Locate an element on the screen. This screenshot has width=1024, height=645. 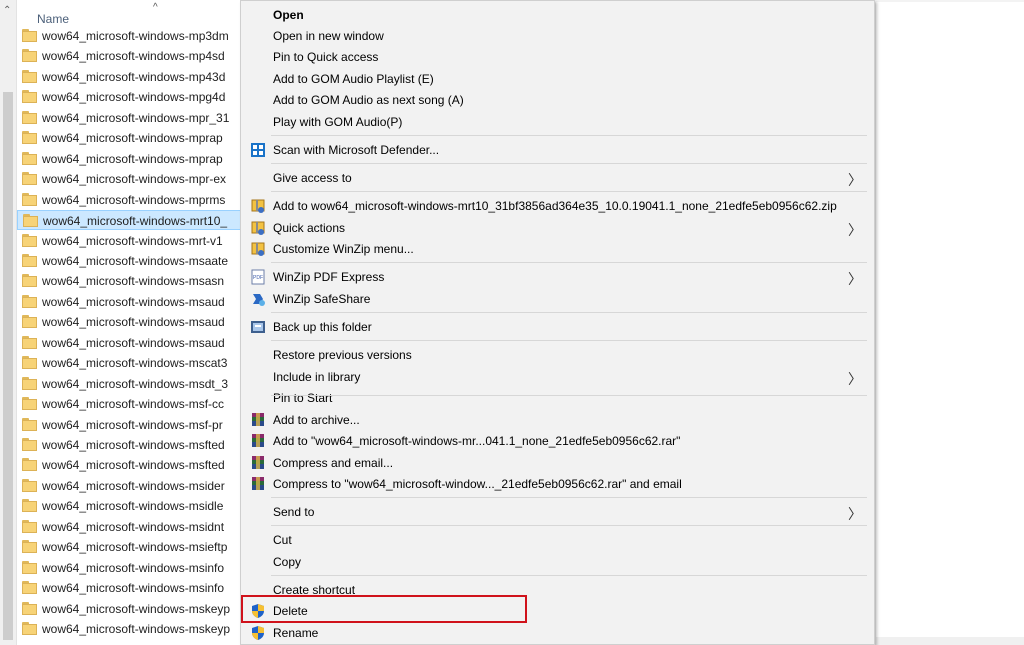
folder-name: wow64_microsoft-windows-mp43d is located at coordinates (134, 77).